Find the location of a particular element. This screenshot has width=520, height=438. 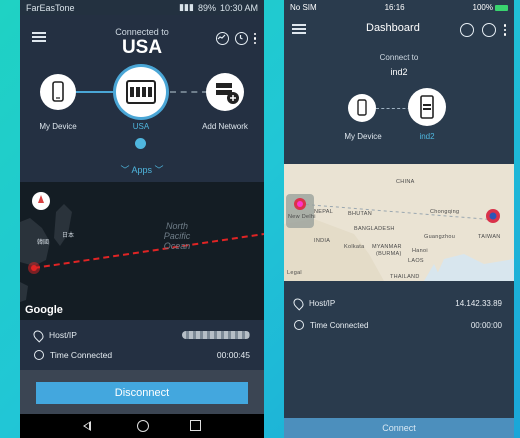

status-bar: No SIM 16:16 100% is located at coordinates (399, 7).